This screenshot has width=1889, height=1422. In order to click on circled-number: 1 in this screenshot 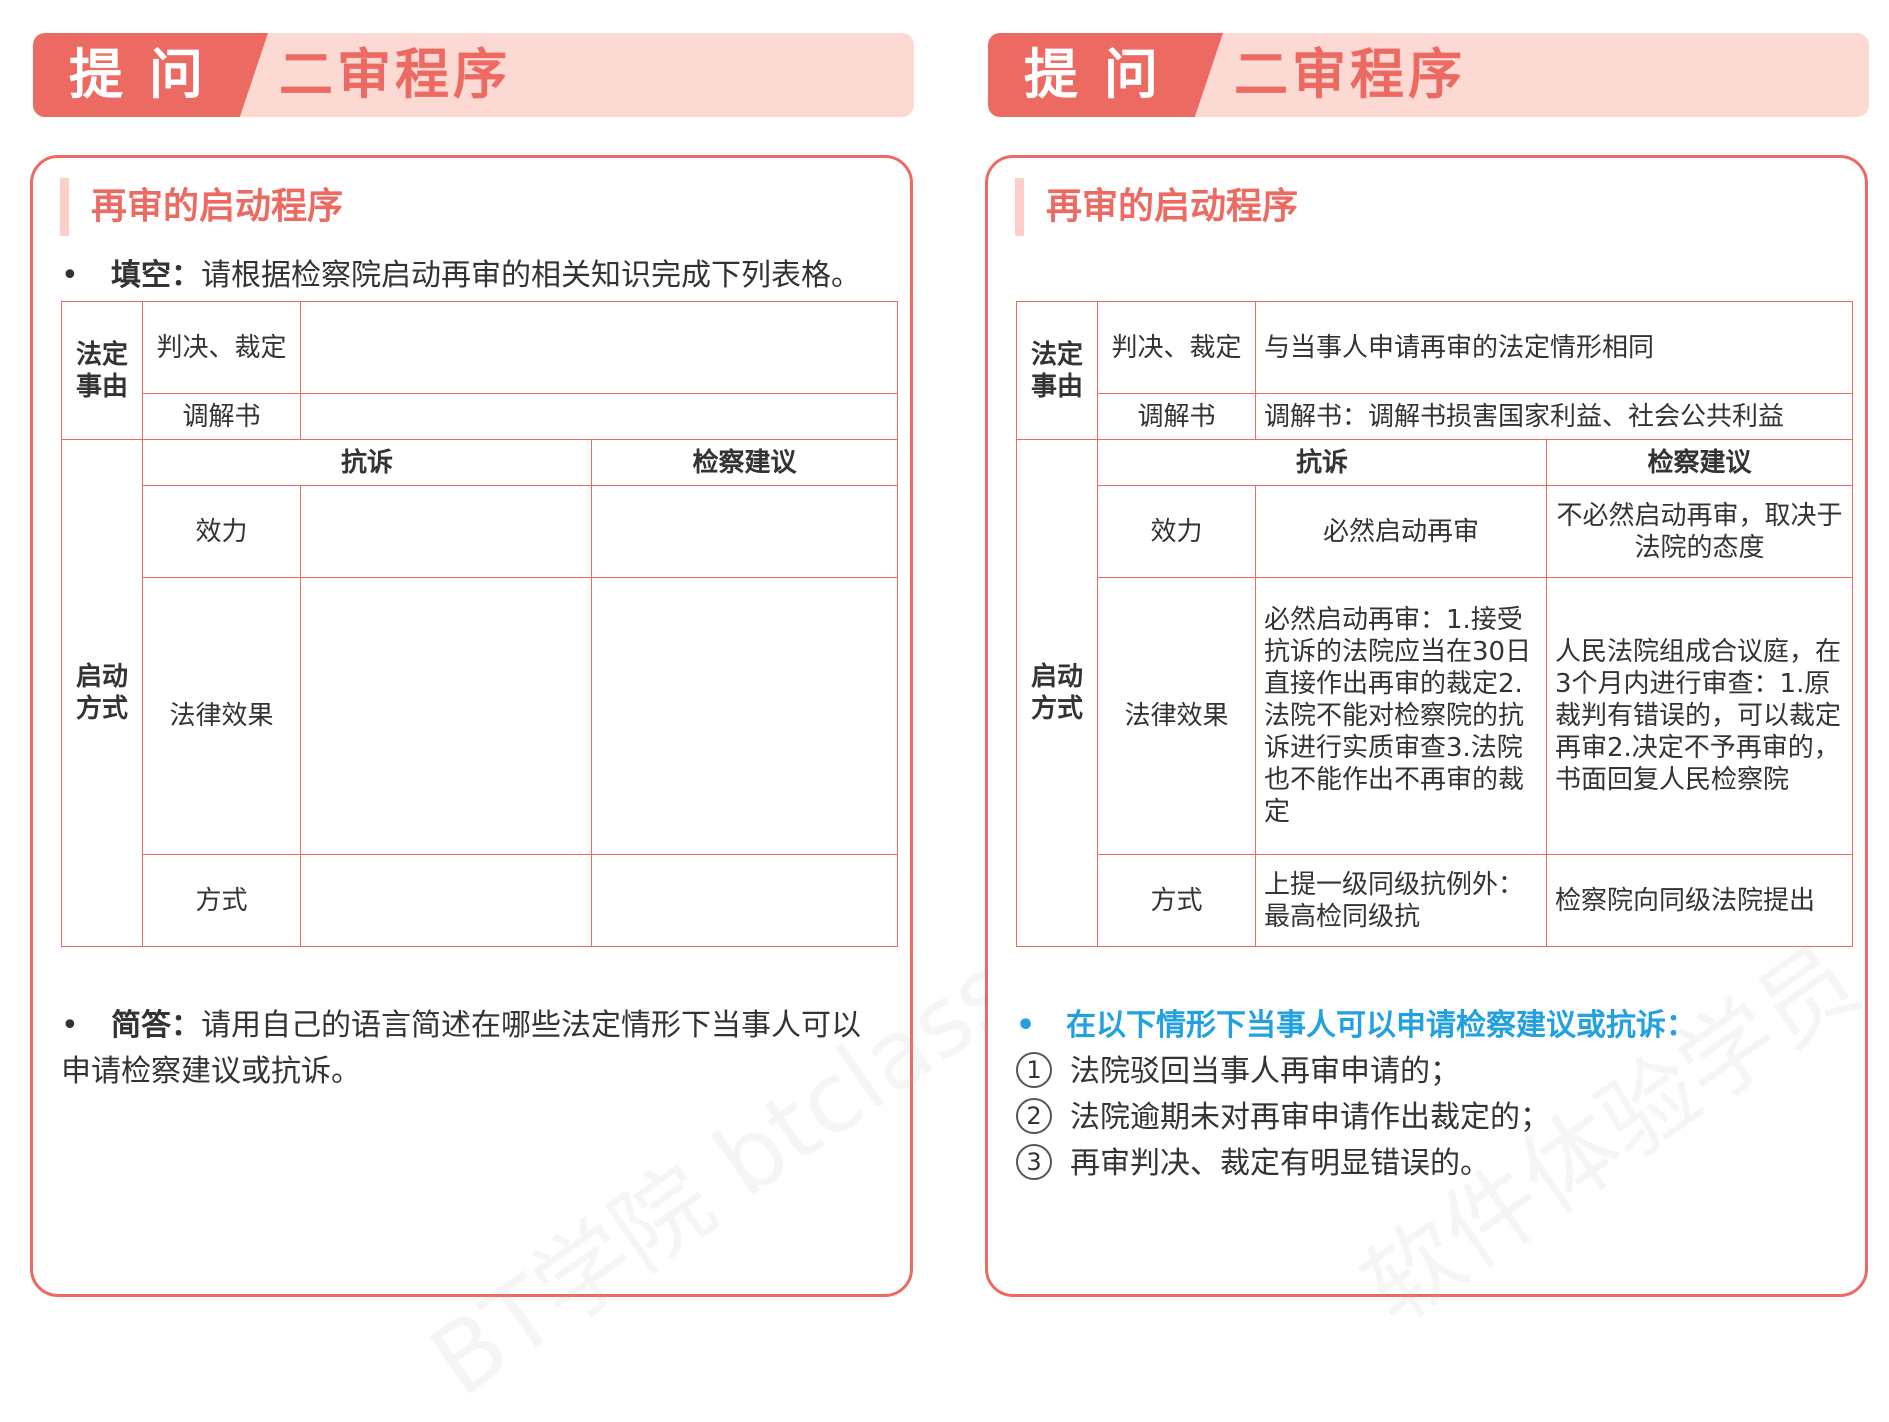, I will do `click(1034, 1070)`.